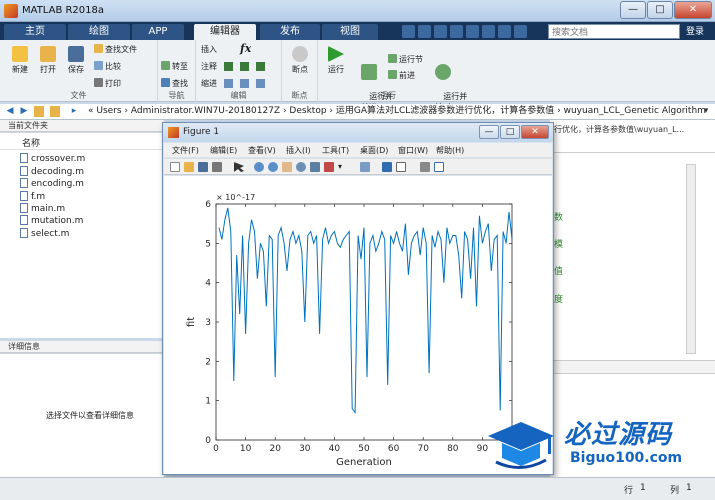 The width and height of the screenshot is (715, 500). What do you see at coordinates (440, 31) in the screenshot?
I see `copy-quick-icon` at bounding box center [440, 31].